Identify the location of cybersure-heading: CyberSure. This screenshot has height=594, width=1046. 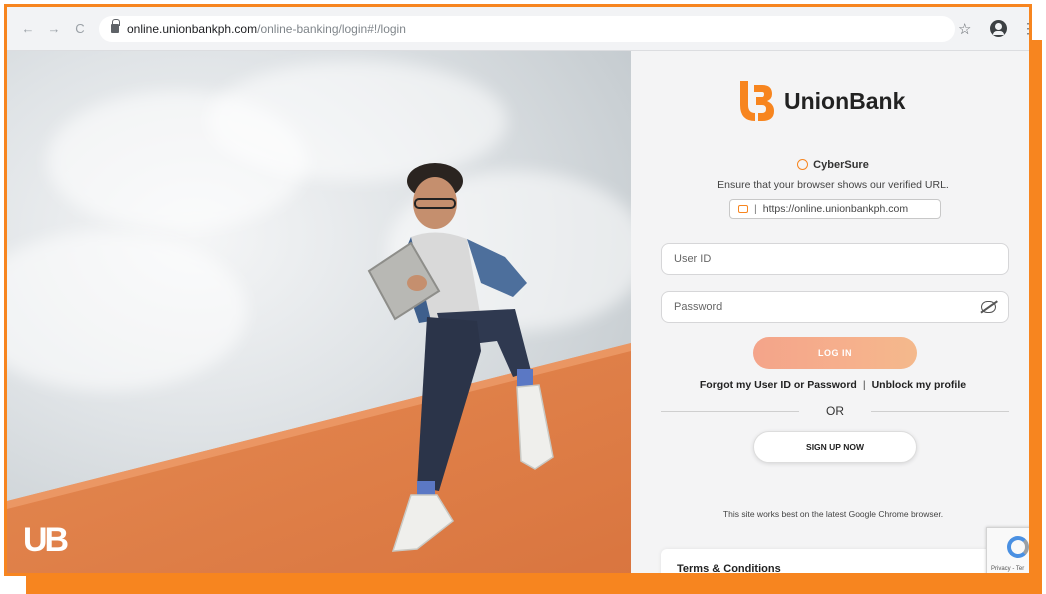
(830, 165).